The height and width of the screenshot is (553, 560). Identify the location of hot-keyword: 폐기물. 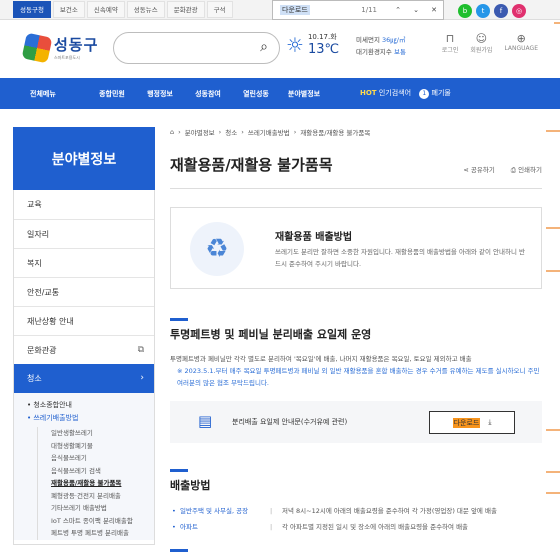
(441, 93).